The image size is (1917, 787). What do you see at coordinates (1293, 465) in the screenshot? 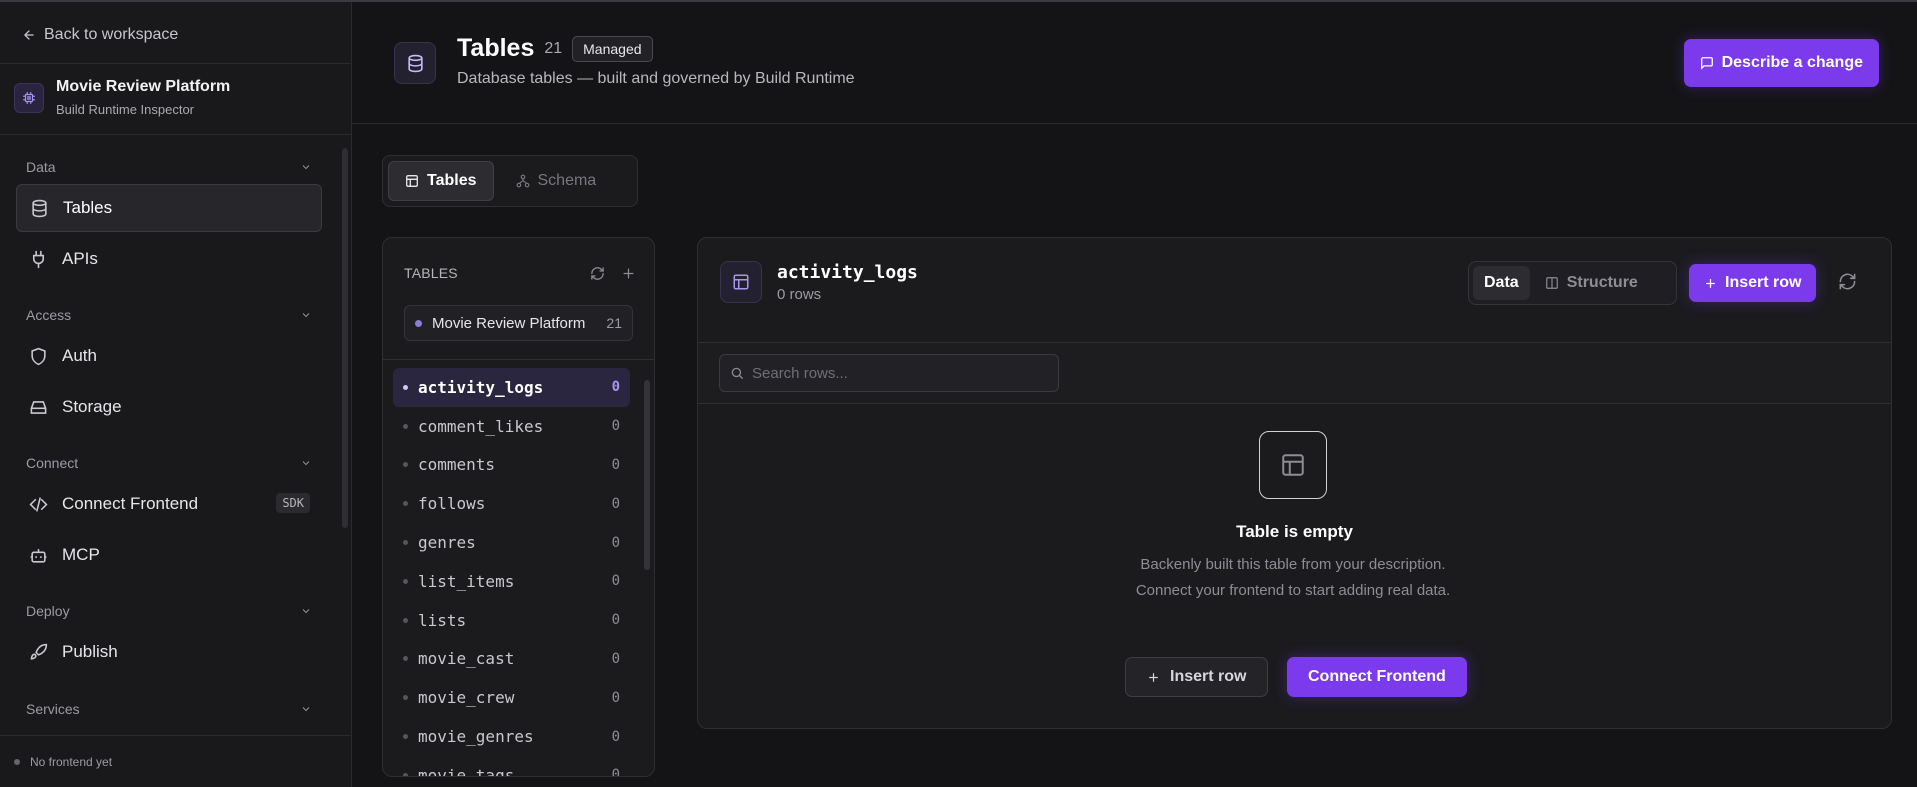
I see `empty-table-icon` at bounding box center [1293, 465].